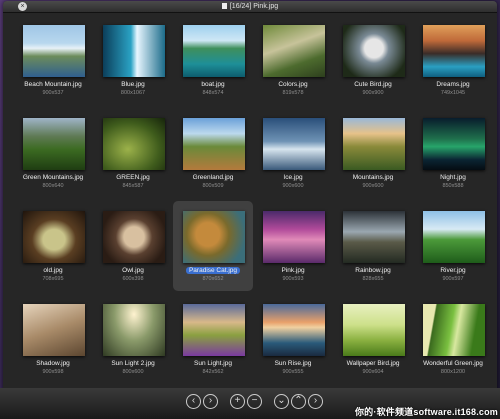 Image resolution: width=500 pixels, height=419 pixels. I want to click on thumbnail-item: Greenland.jpg 800x509, so click(213, 153).